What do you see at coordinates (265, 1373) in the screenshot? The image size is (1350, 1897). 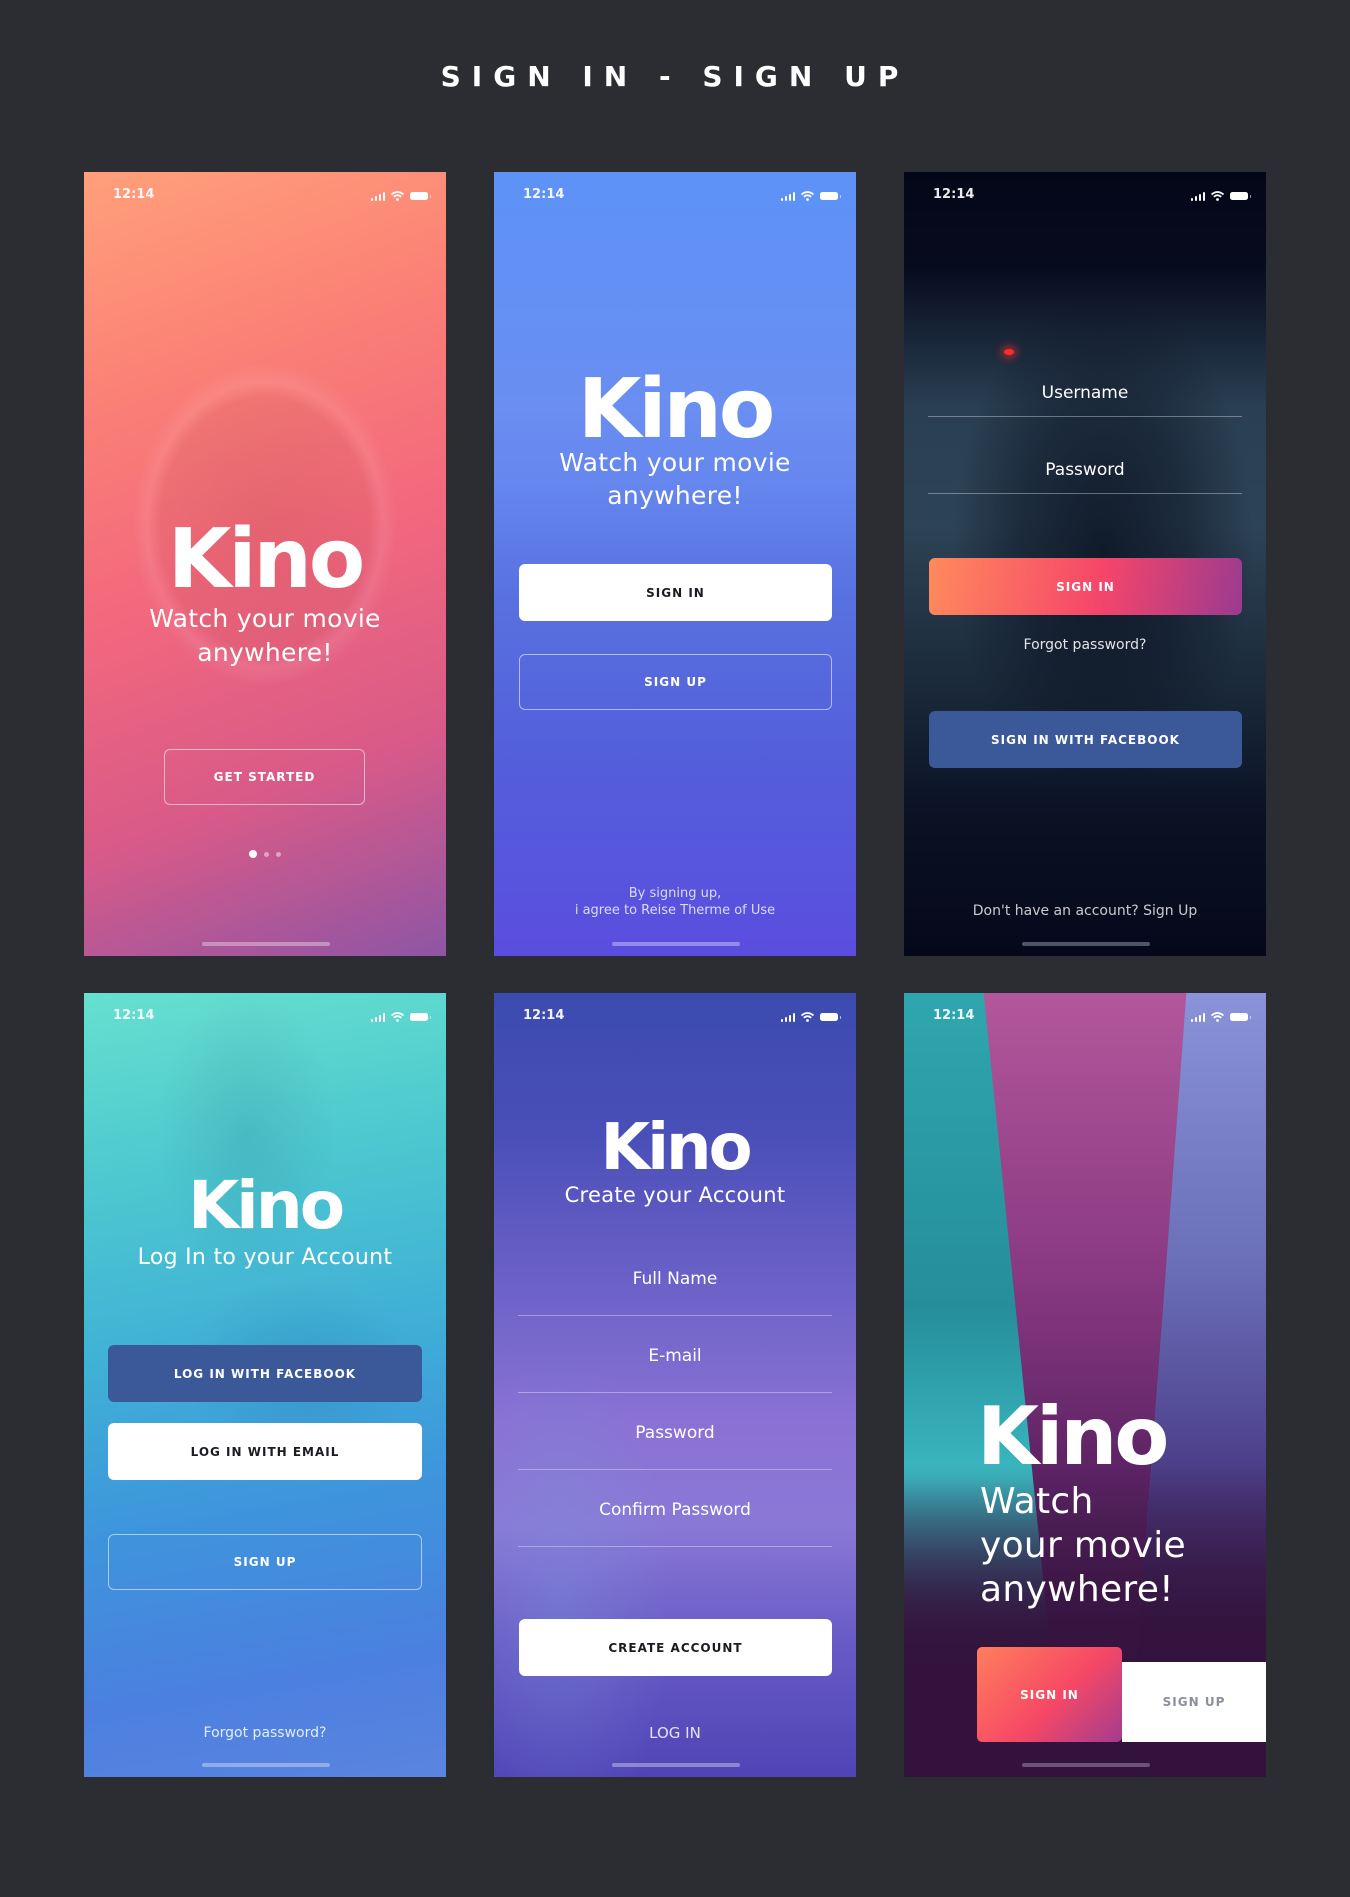 I see `log-in-facebook-button: LOG IN WITH FACEBOOK` at bounding box center [265, 1373].